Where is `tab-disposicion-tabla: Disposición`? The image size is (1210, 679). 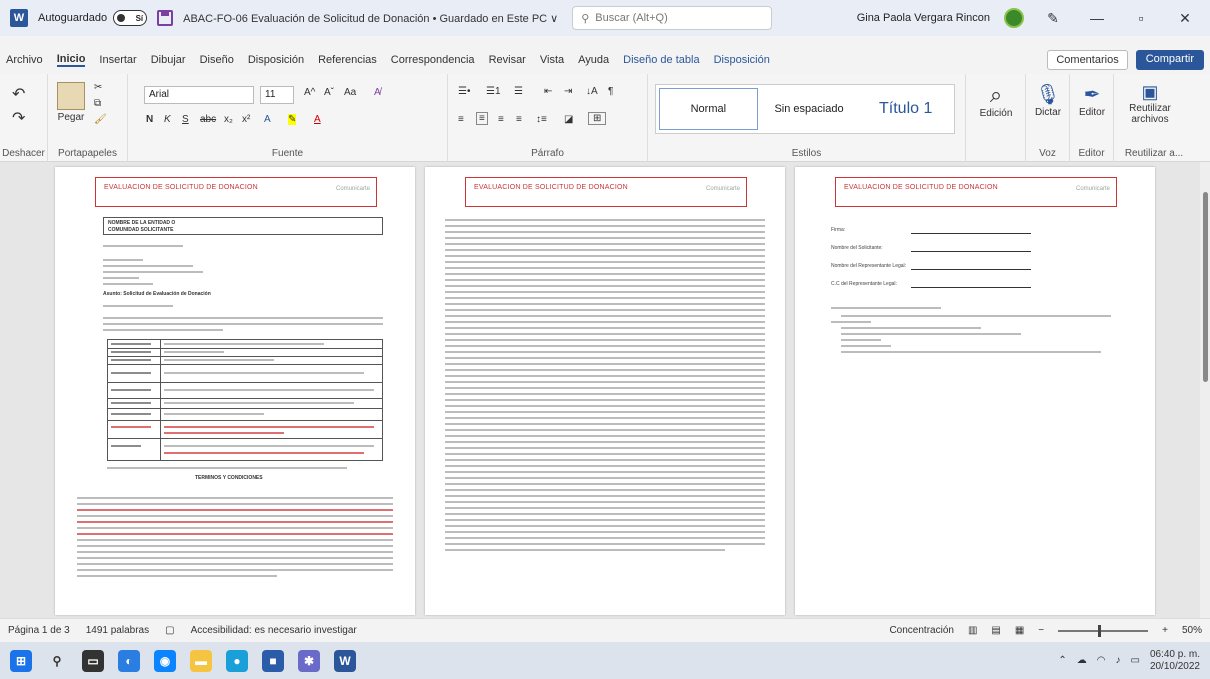 tab-disposicion-tabla: Disposición is located at coordinates (742, 60).